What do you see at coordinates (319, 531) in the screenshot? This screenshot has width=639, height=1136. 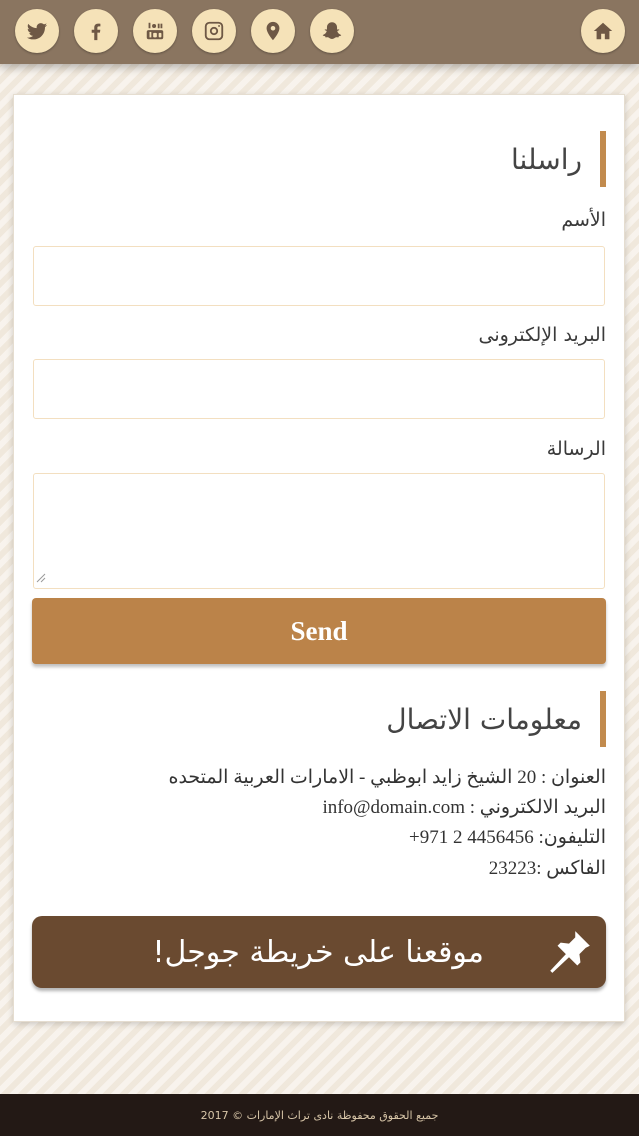 I see `message-textarea` at bounding box center [319, 531].